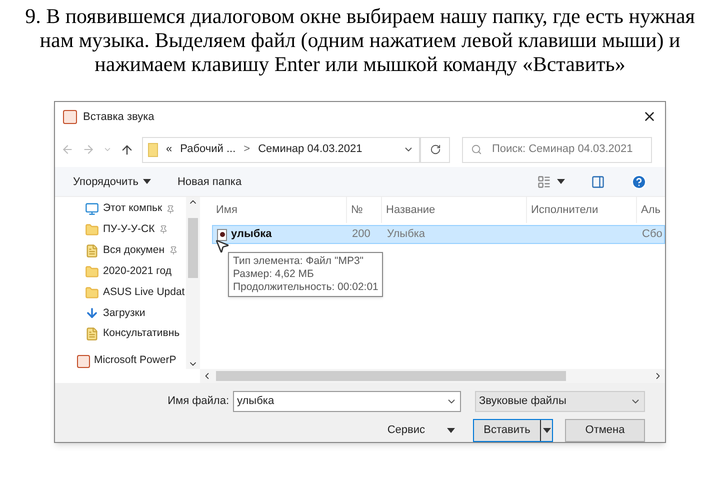  I want to click on breadcrumb: Семинар 04.03.2021, so click(310, 149).